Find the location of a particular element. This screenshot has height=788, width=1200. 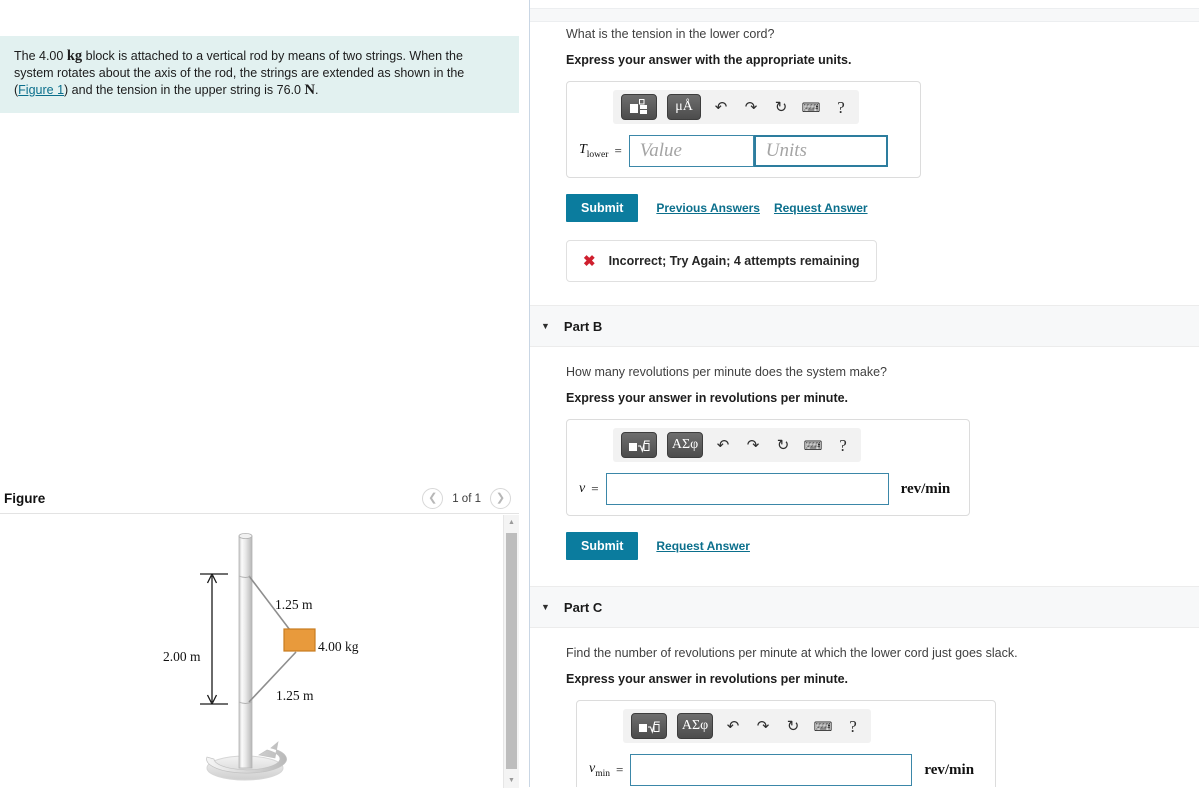

part-b-header: ▼ Part B is located at coordinates (864, 326).